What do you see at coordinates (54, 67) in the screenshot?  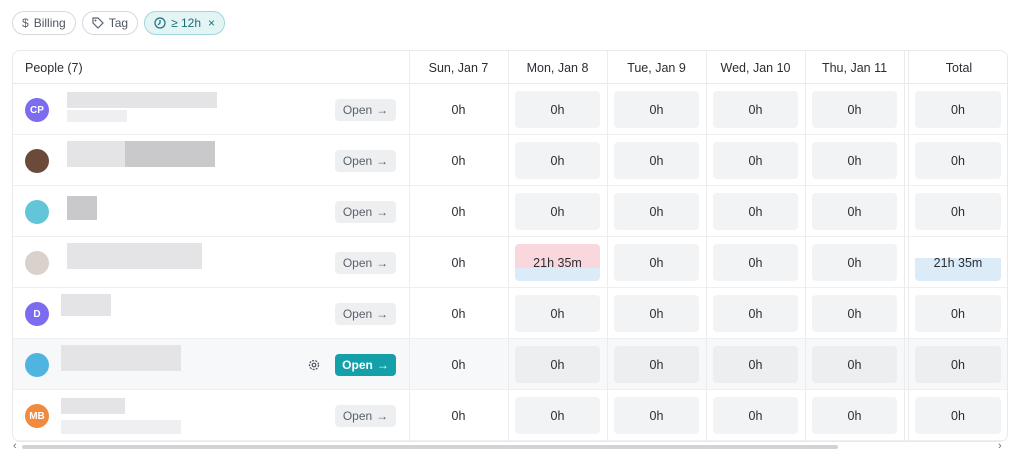 I see `people-column-header: People (7)` at bounding box center [54, 67].